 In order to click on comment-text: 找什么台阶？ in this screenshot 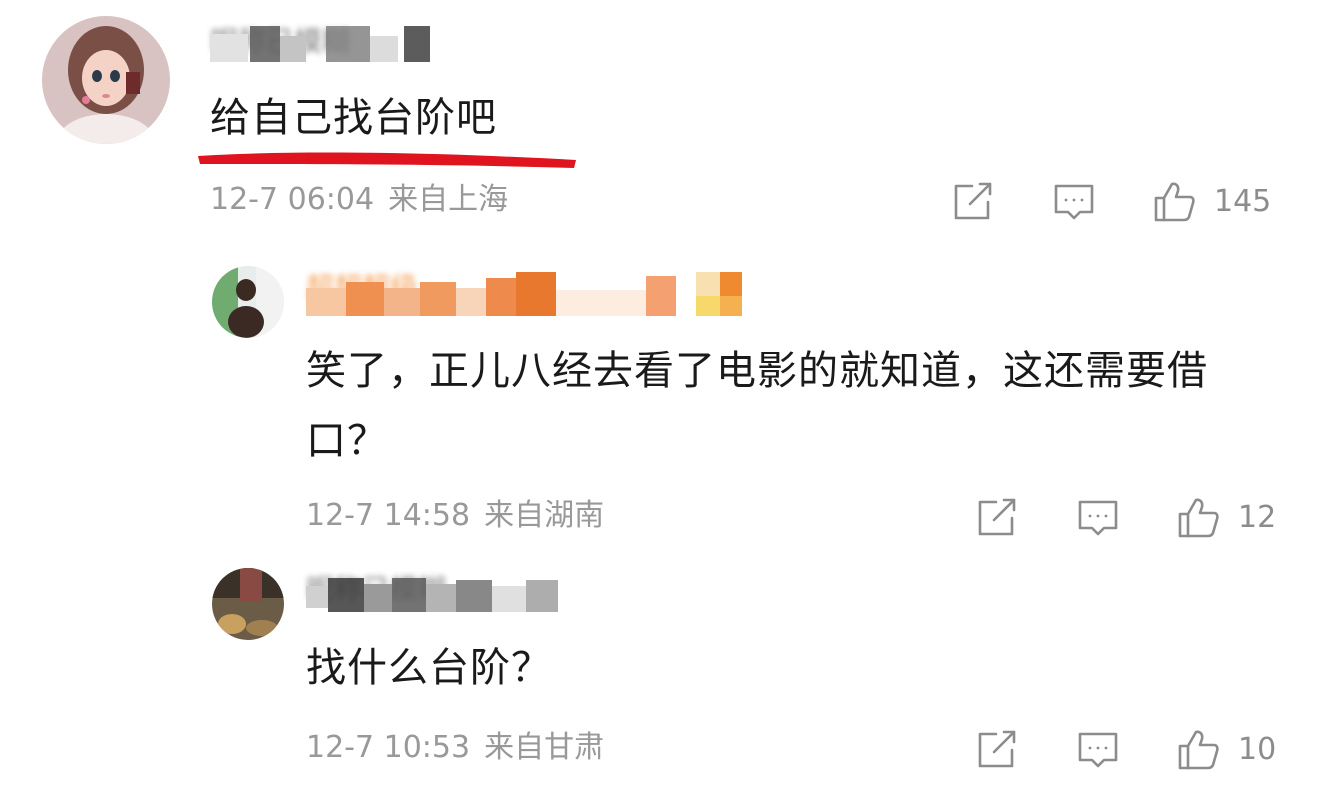, I will do `click(429, 668)`.